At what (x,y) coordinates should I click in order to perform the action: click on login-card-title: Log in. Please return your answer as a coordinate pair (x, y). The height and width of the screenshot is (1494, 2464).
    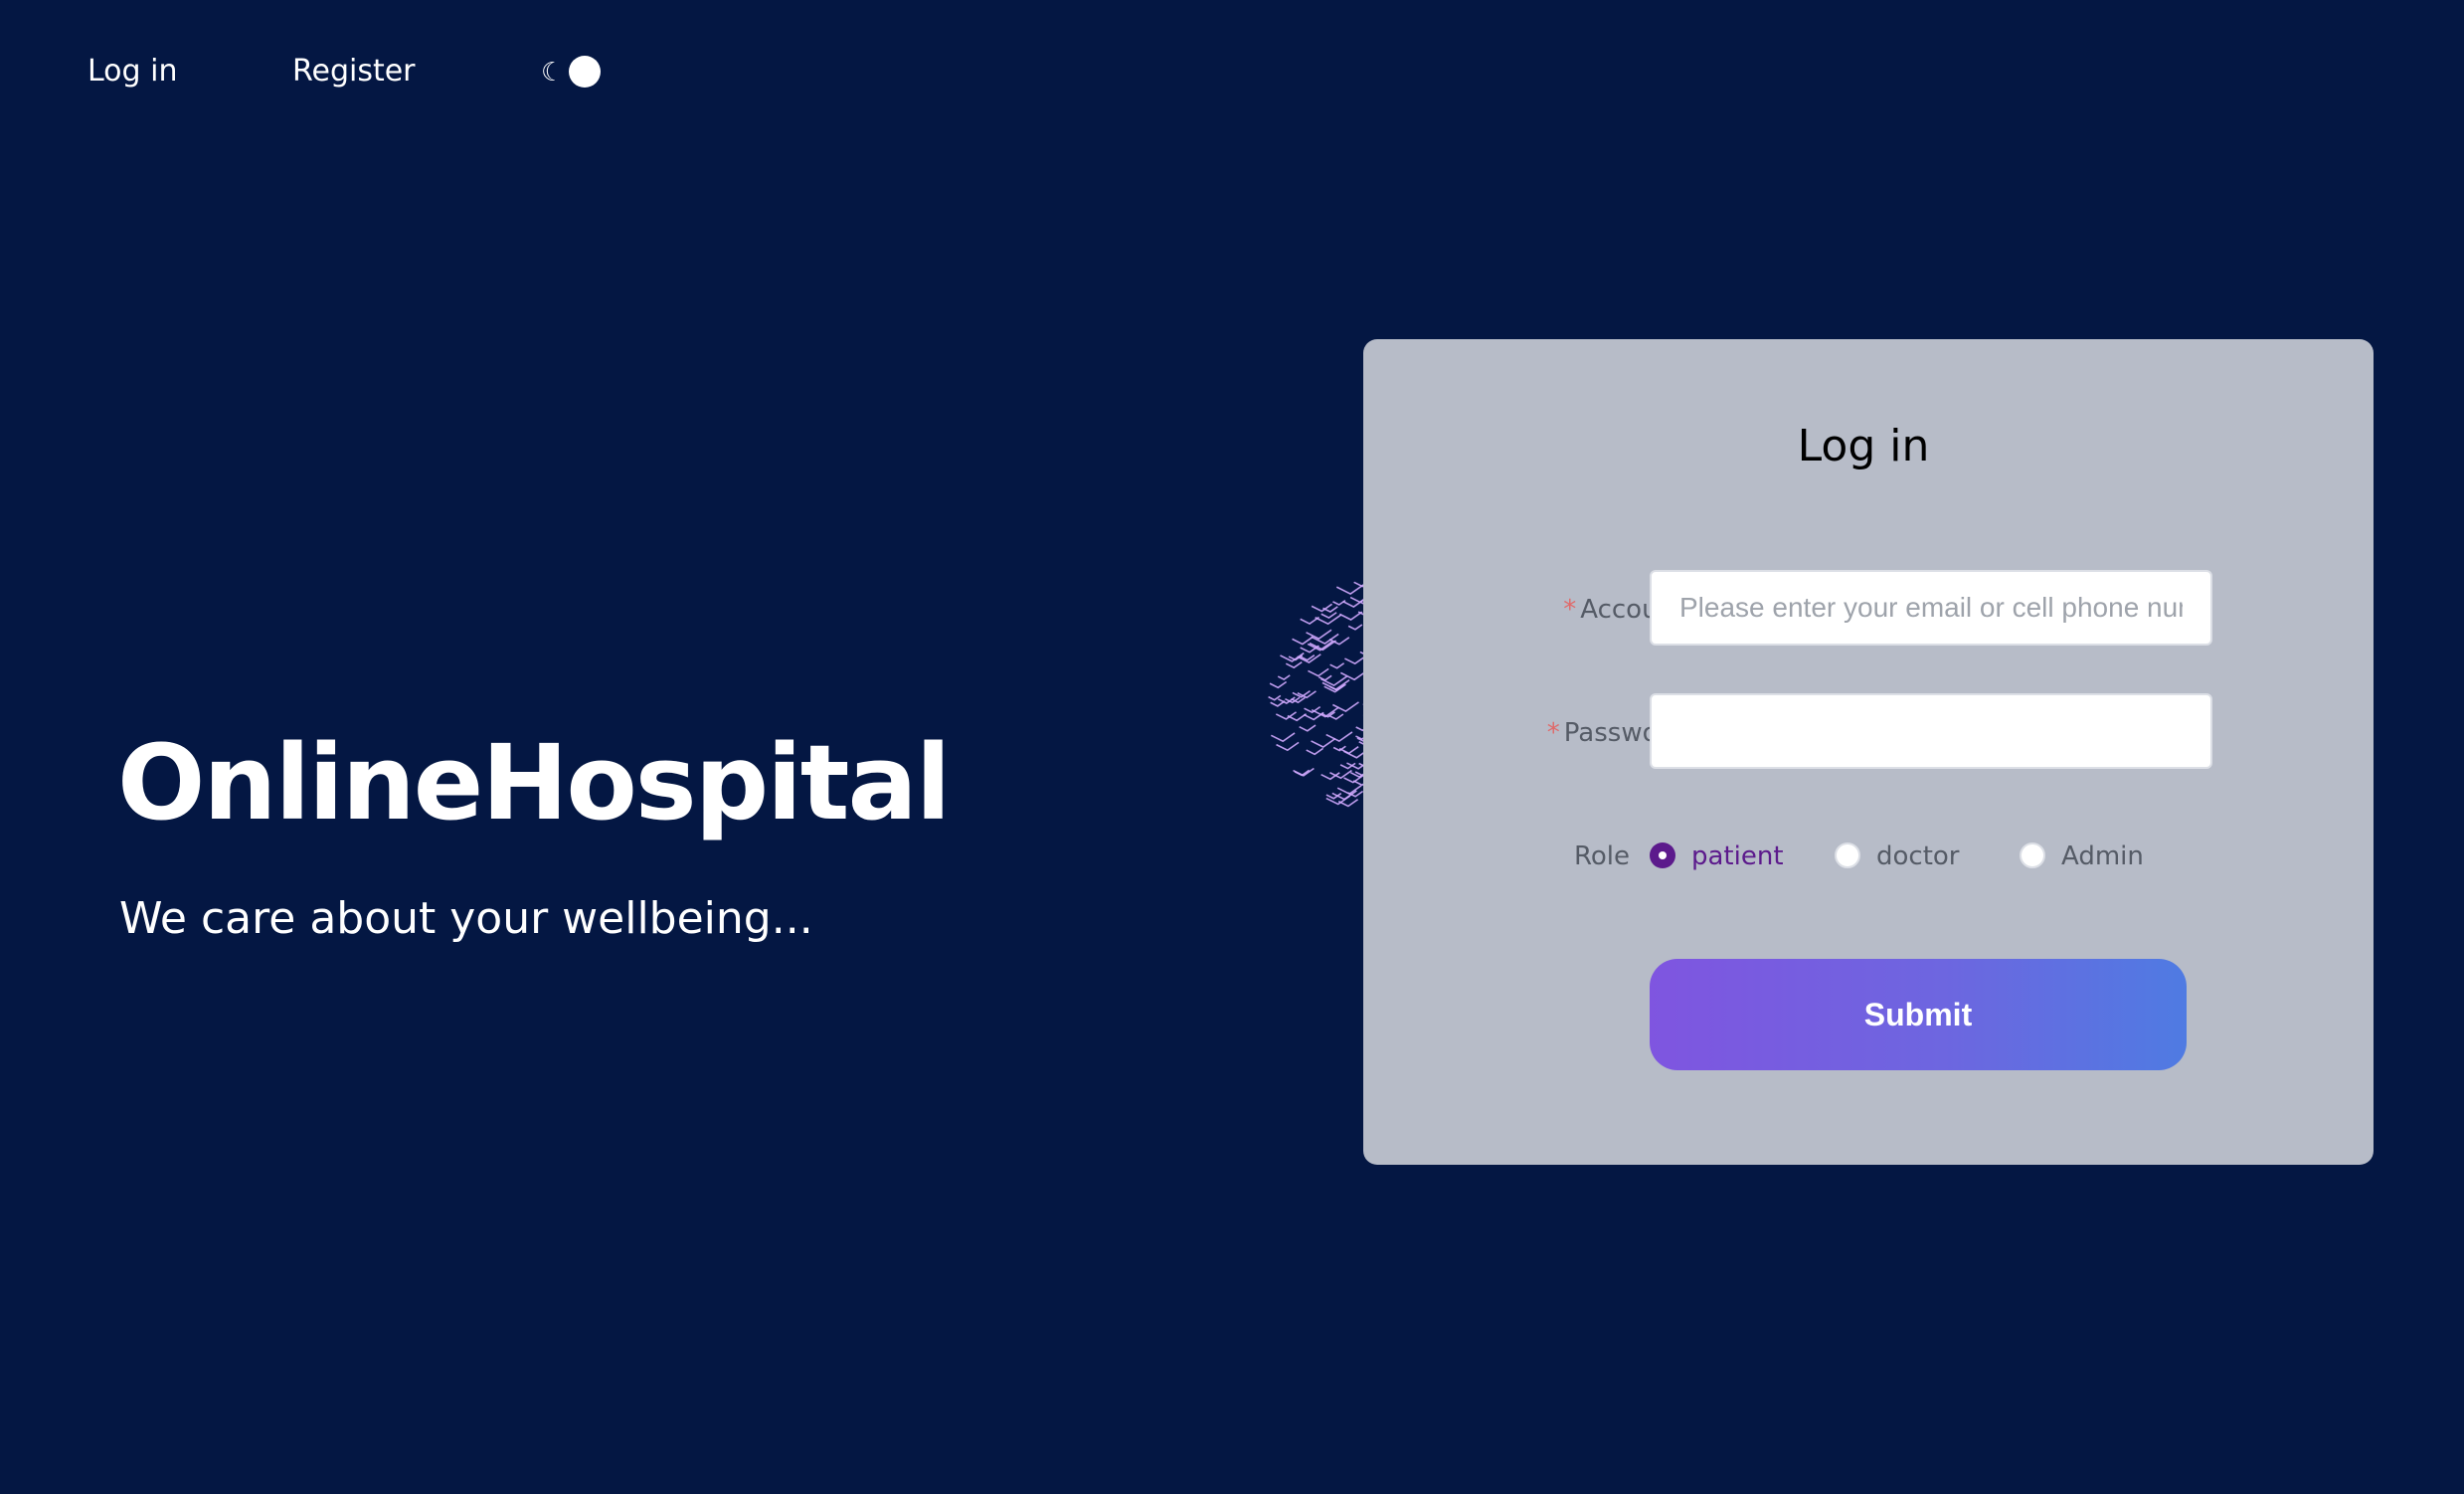
    Looking at the image, I should click on (1863, 446).